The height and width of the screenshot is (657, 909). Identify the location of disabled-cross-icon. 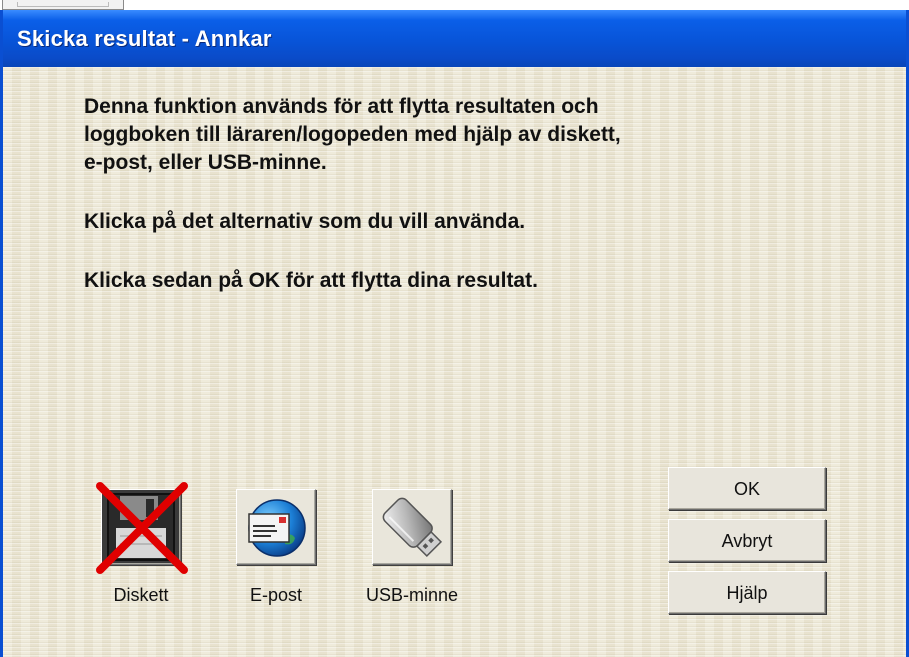
(142, 528).